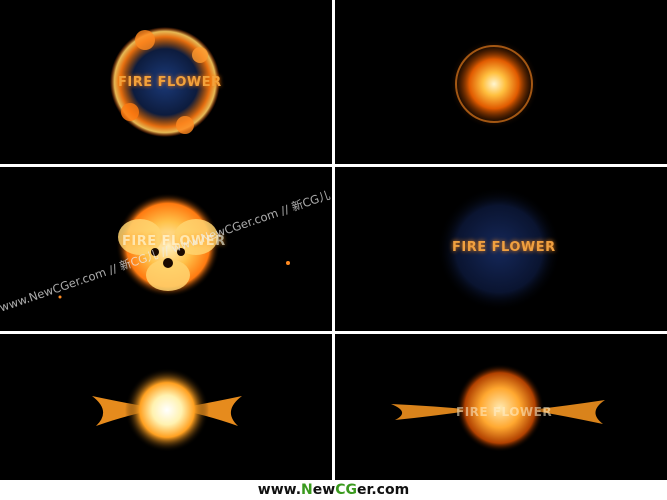 The image size is (667, 500). Describe the element at coordinates (324, 490) in the screenshot. I see `footer-ew: ew` at that location.